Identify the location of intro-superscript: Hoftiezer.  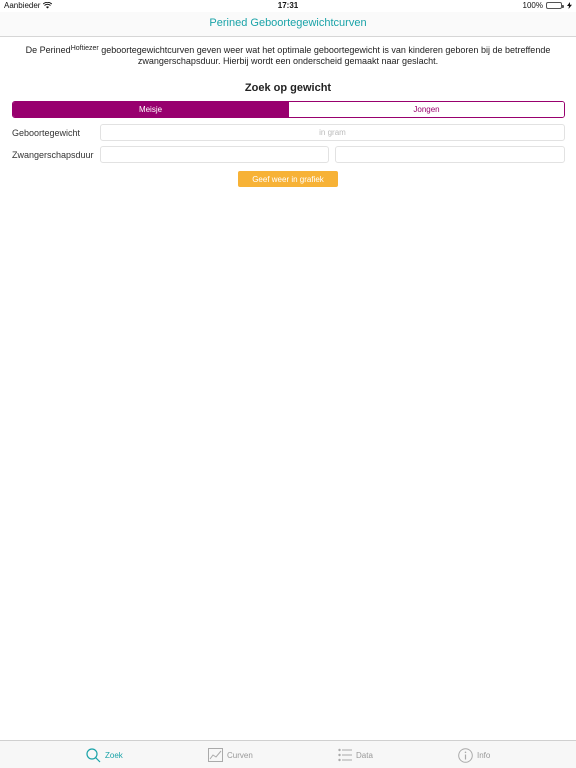
(84, 48).